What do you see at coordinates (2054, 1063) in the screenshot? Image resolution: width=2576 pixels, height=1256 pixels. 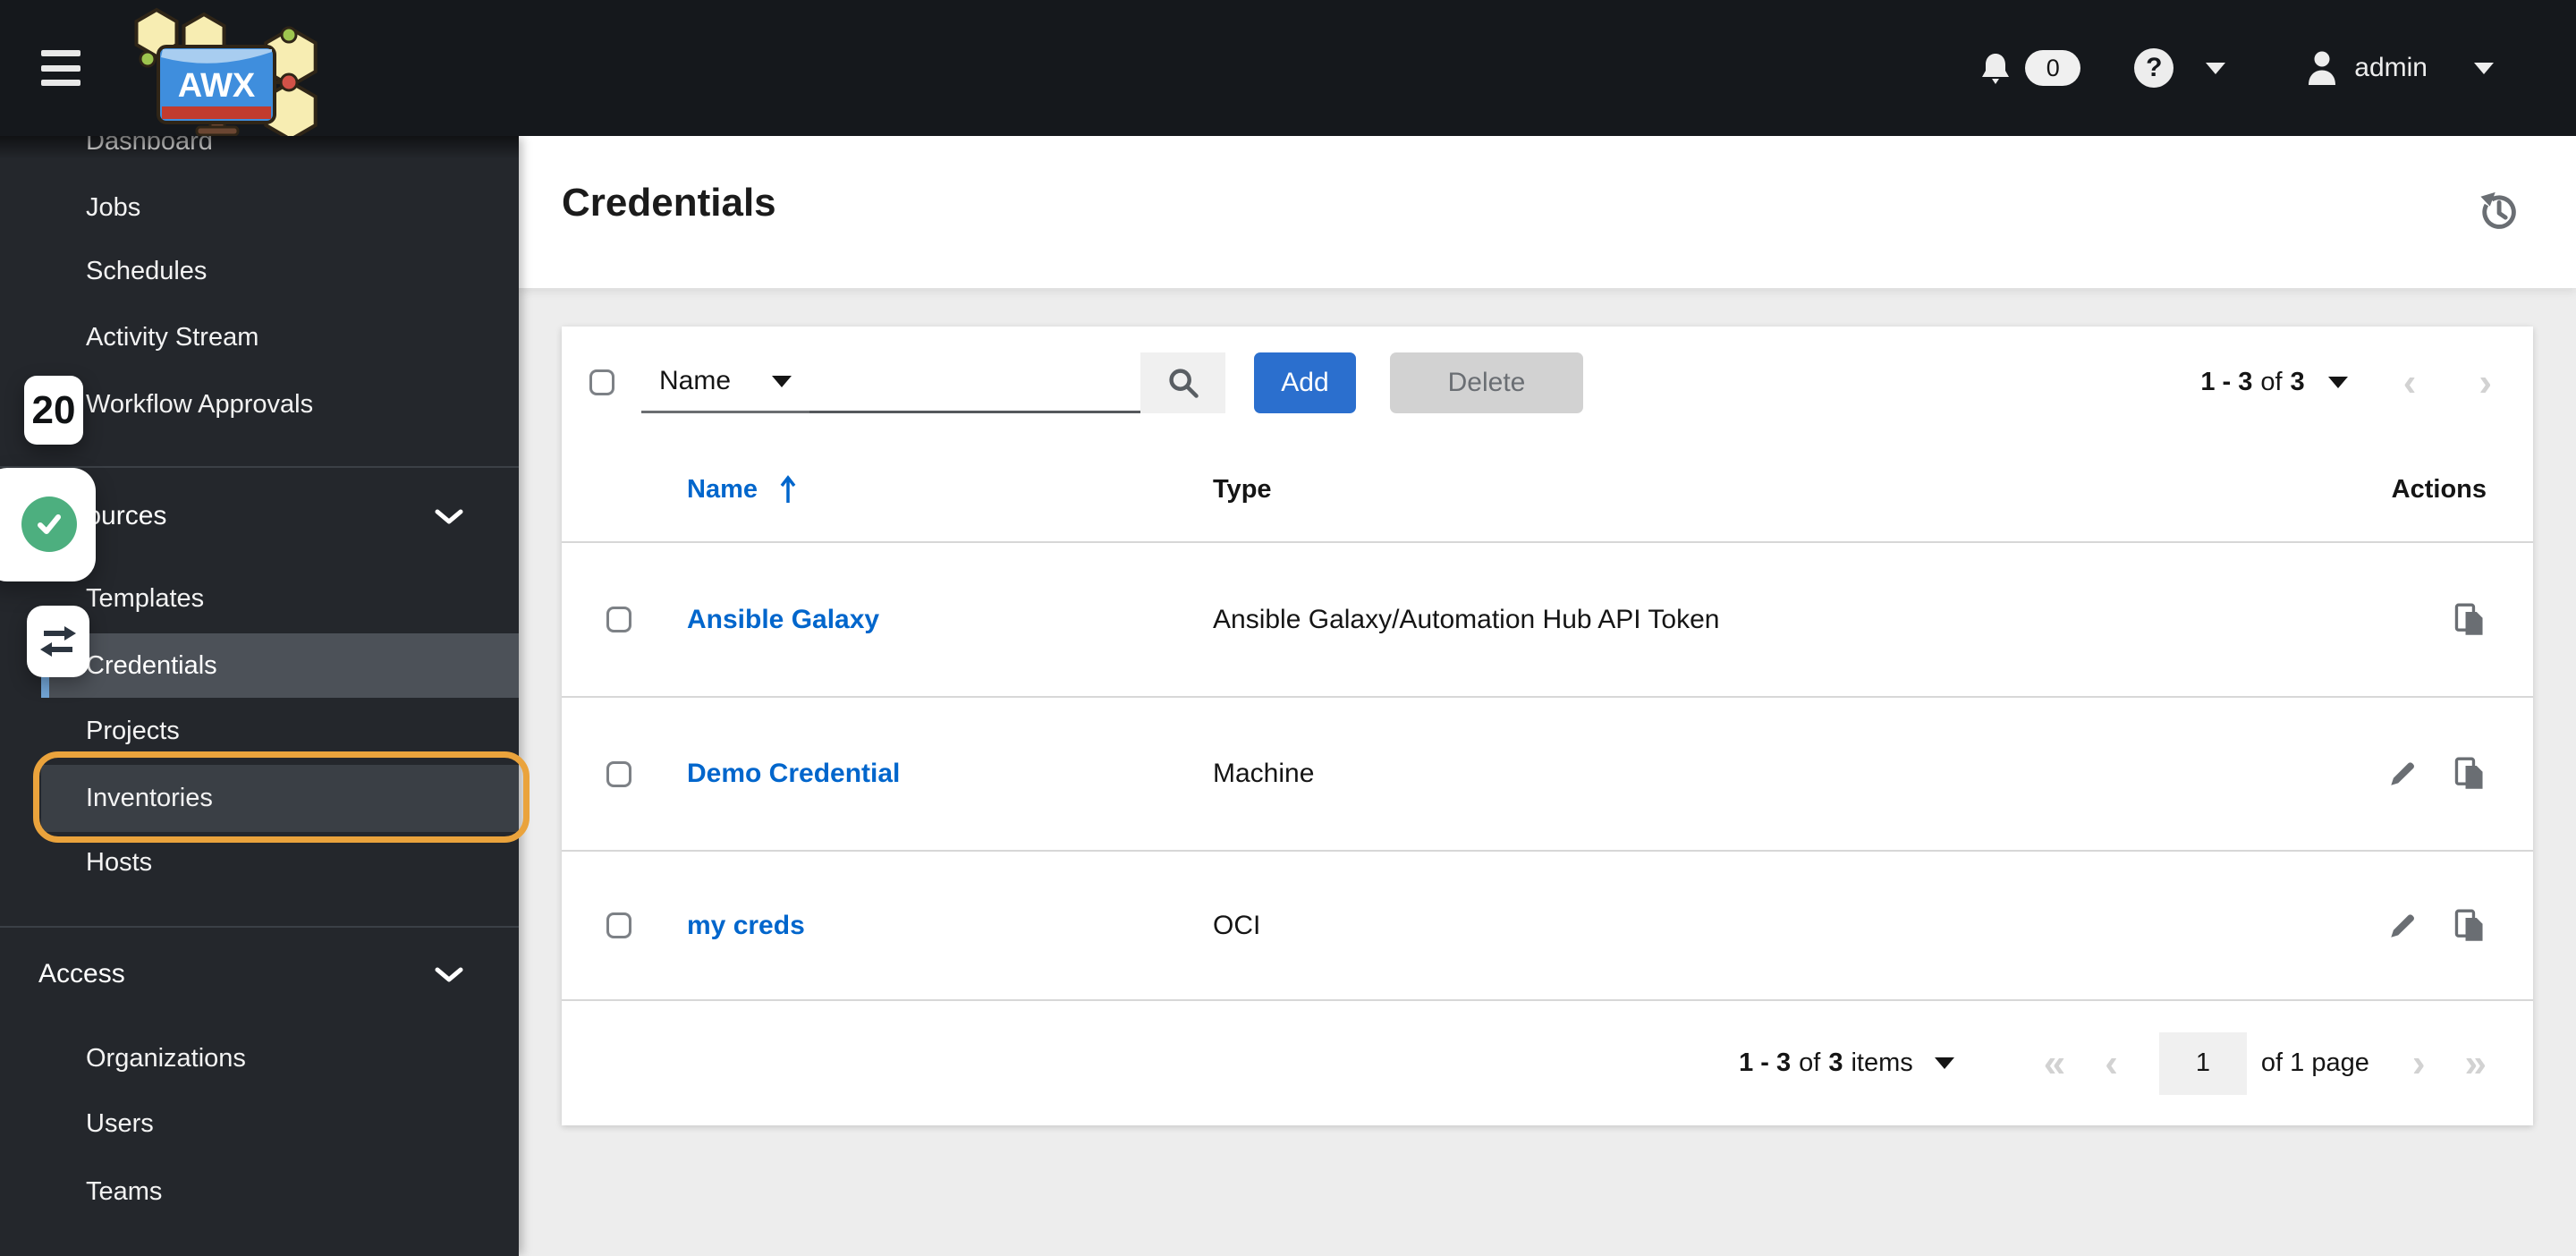 I see `first-page-button: «` at bounding box center [2054, 1063].